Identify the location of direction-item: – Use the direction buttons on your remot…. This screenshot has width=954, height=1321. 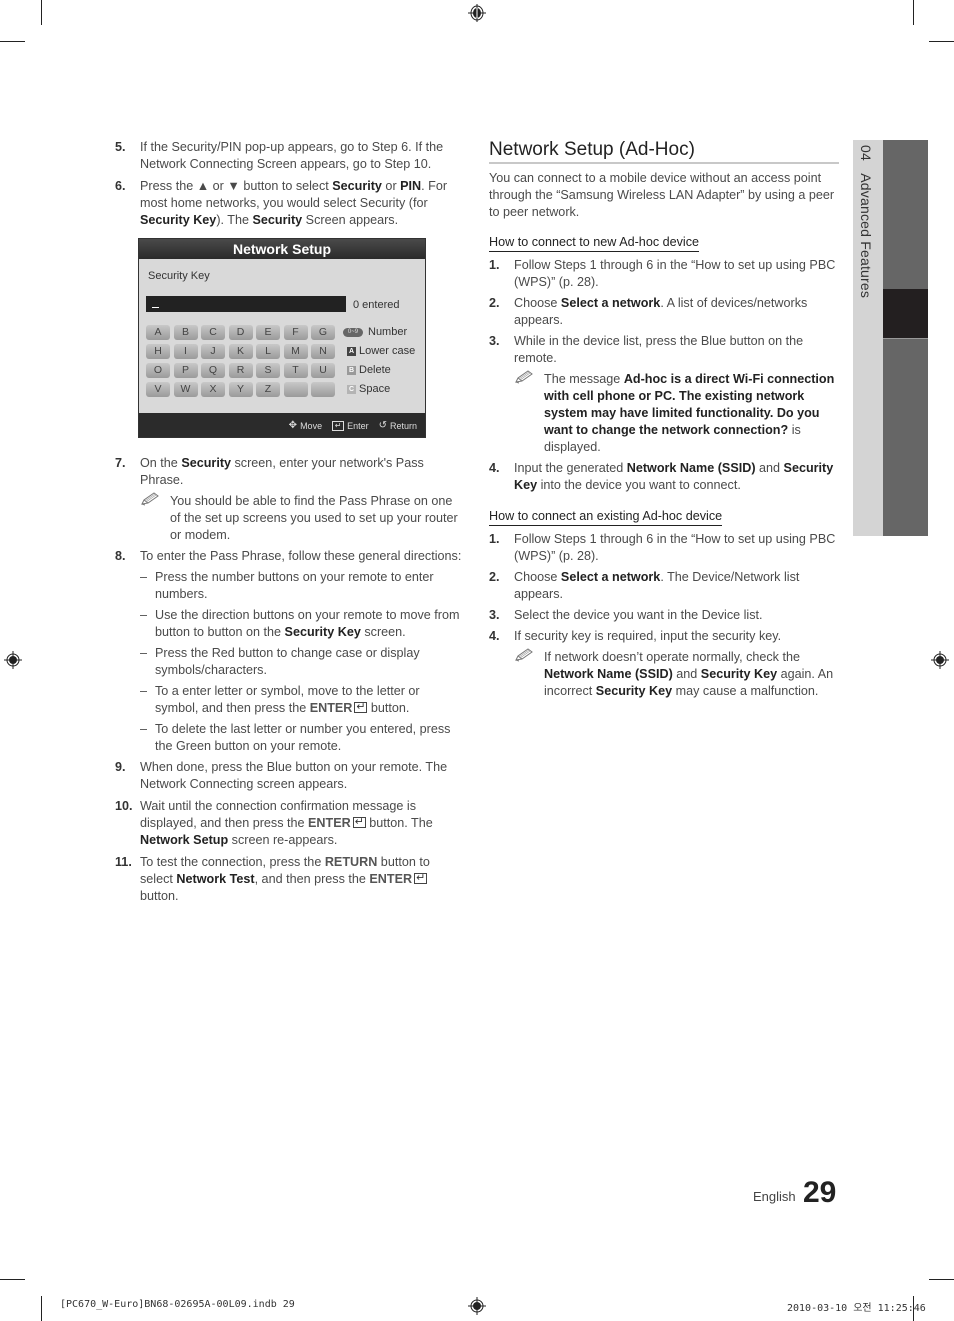
(300, 623).